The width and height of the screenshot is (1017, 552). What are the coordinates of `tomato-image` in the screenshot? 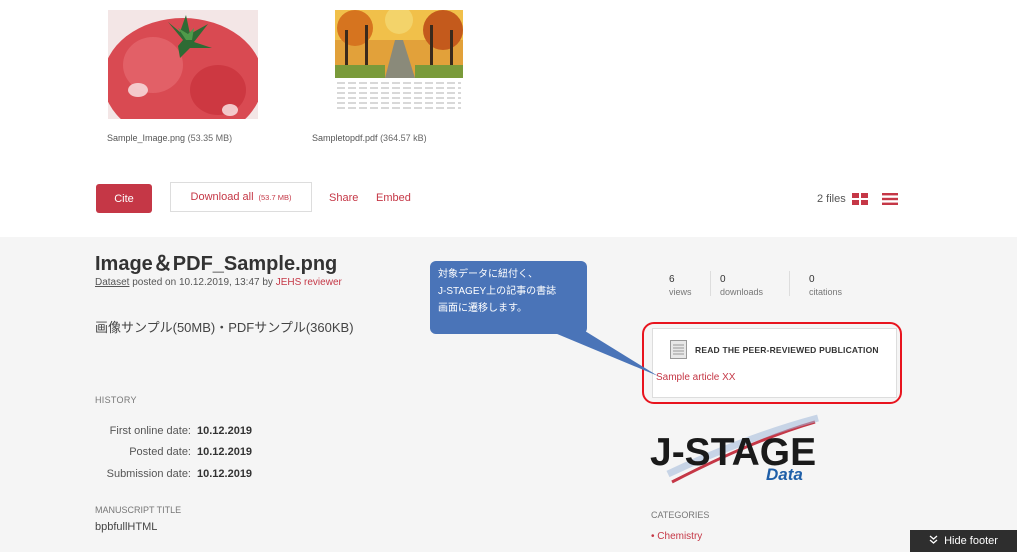 It's located at (183, 64).